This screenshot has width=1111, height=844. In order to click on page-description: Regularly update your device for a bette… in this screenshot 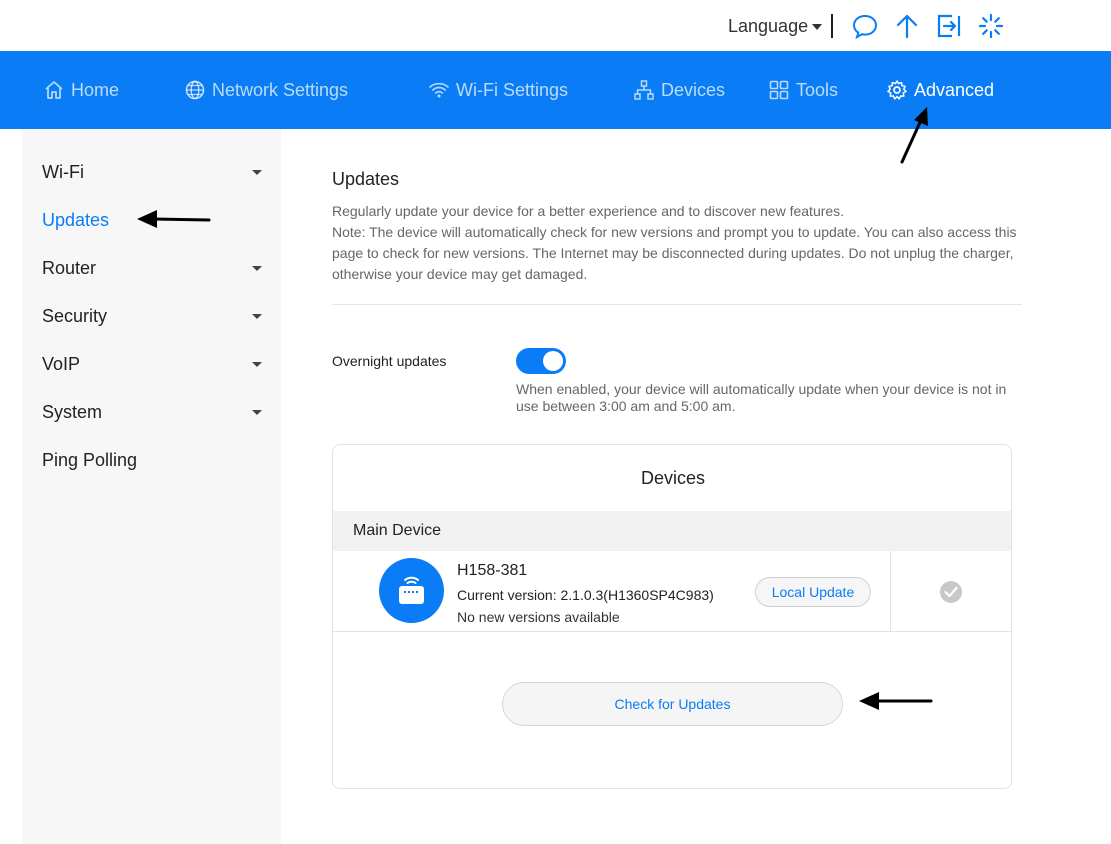, I will do `click(677, 243)`.